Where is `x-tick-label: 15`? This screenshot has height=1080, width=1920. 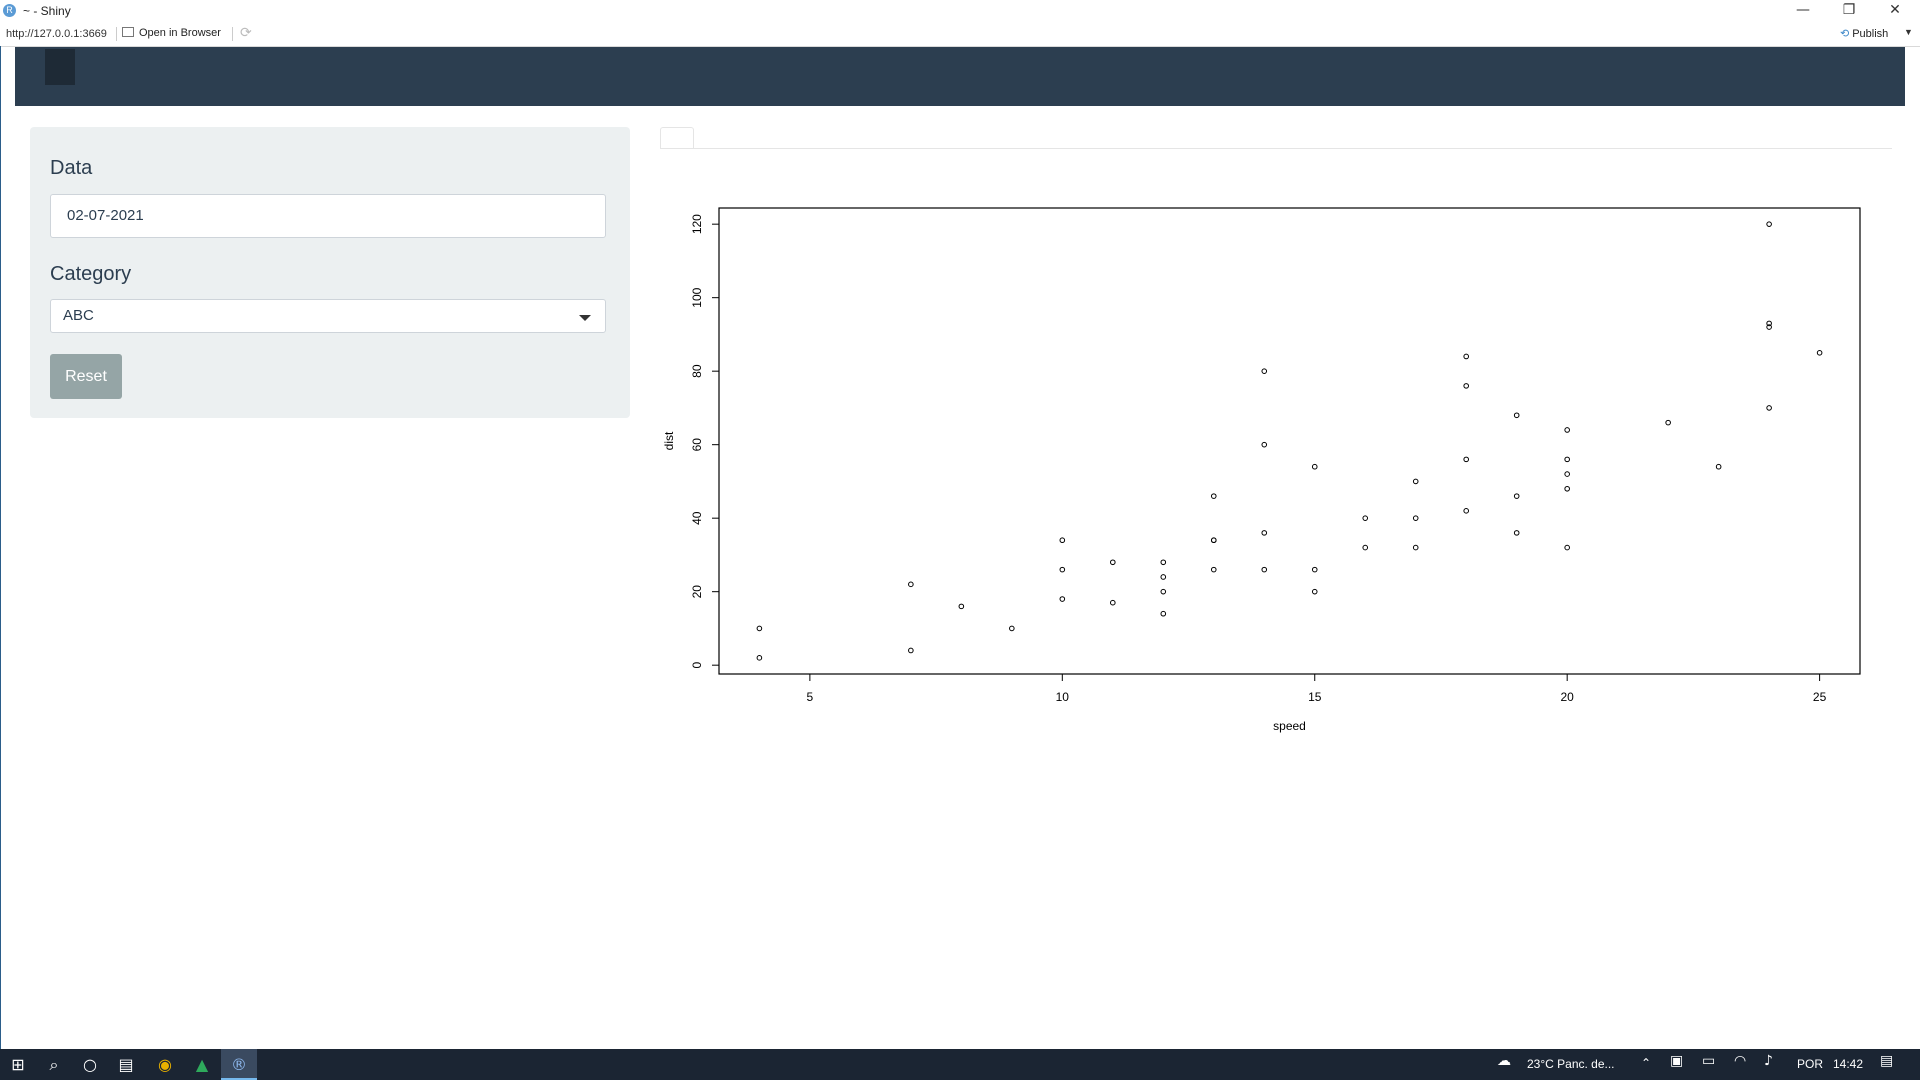 x-tick-label: 15 is located at coordinates (1315, 697).